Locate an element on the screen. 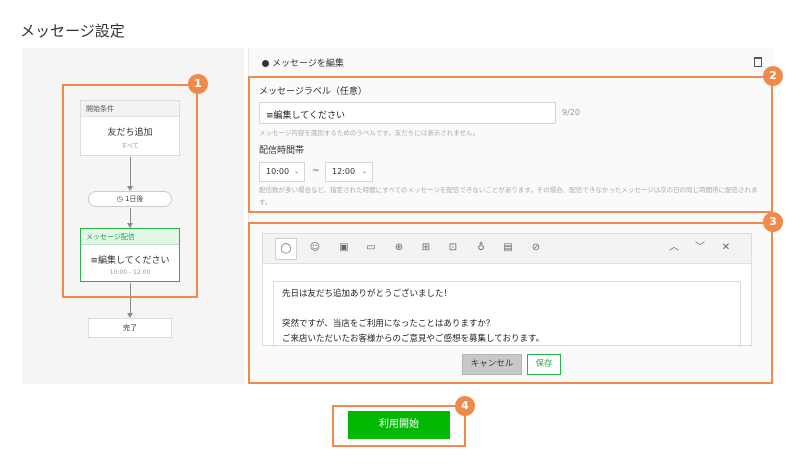 This screenshot has height=465, width=800. page-title: メッセージ設定 is located at coordinates (72, 31).